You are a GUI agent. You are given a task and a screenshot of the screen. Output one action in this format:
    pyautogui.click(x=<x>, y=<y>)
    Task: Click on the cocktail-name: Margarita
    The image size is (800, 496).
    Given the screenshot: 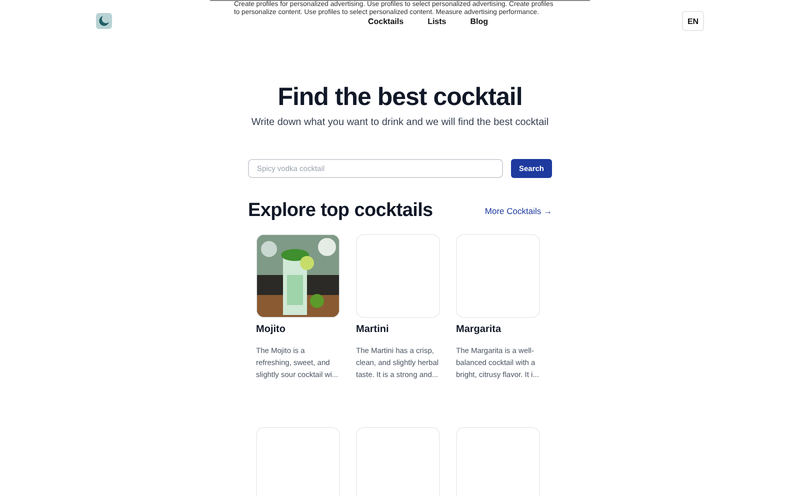 What is the action you would take?
    pyautogui.click(x=498, y=329)
    